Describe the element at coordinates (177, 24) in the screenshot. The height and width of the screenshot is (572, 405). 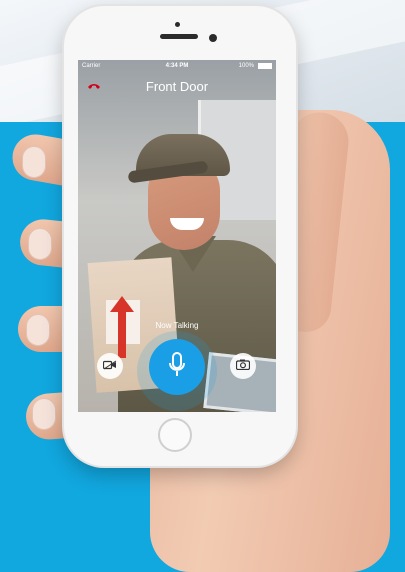
I see `phone-sensor` at that location.